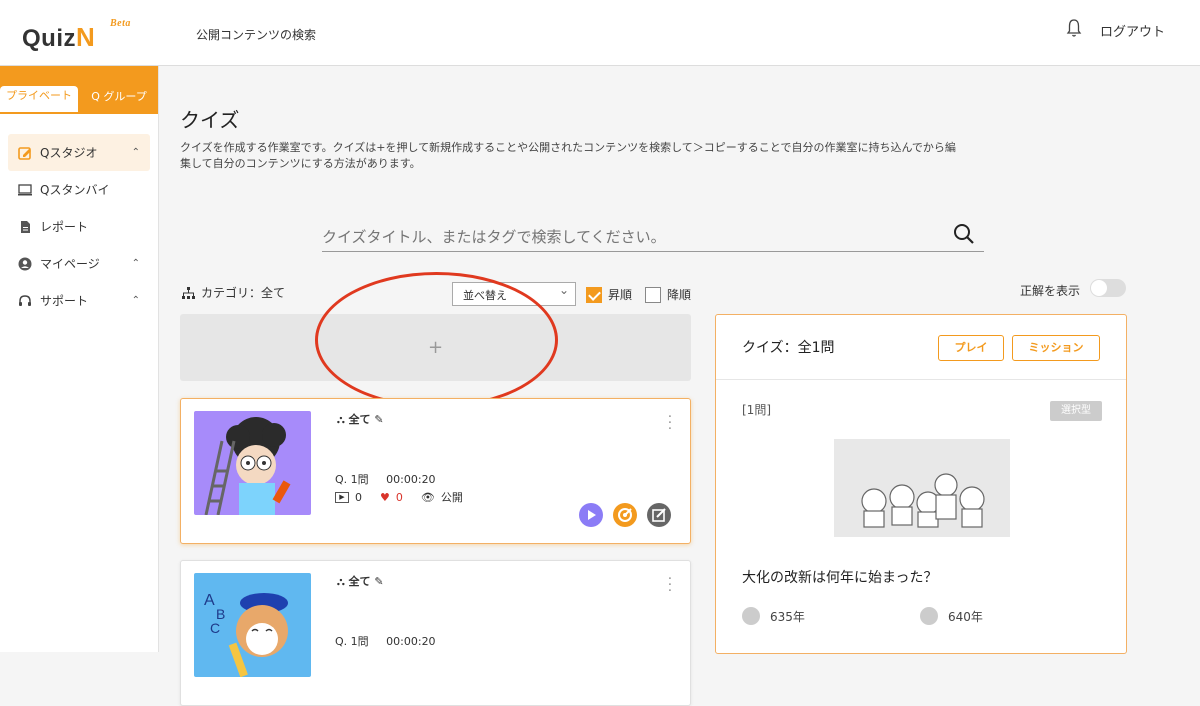 The width and height of the screenshot is (1200, 706). I want to click on question-text: 大化の改新は何年に始まった？, so click(840, 578).